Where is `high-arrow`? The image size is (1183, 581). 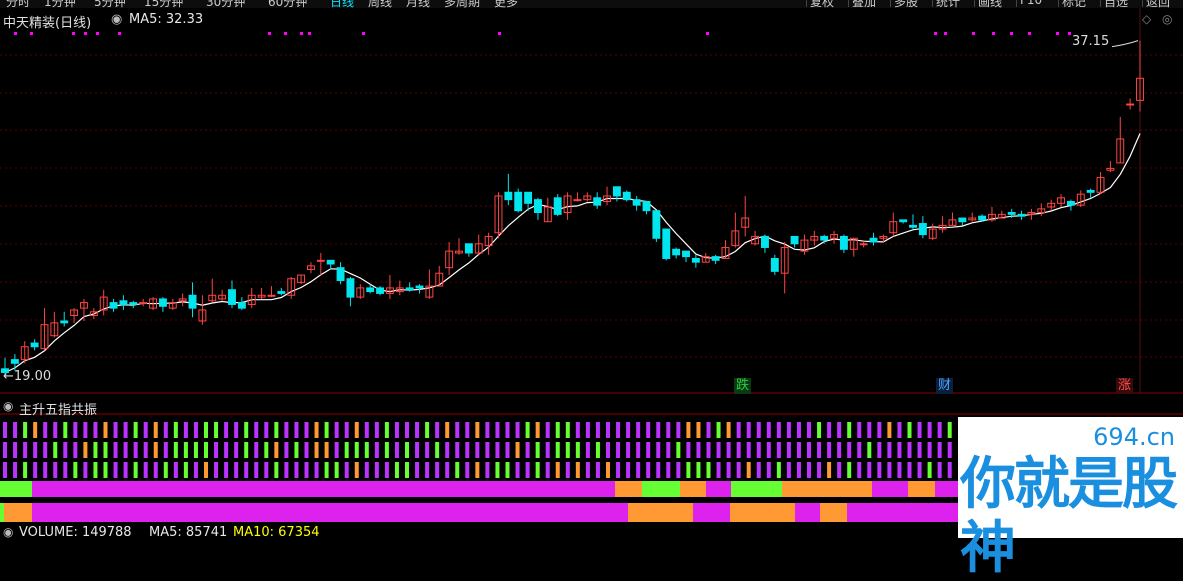 high-arrow is located at coordinates (1125, 44).